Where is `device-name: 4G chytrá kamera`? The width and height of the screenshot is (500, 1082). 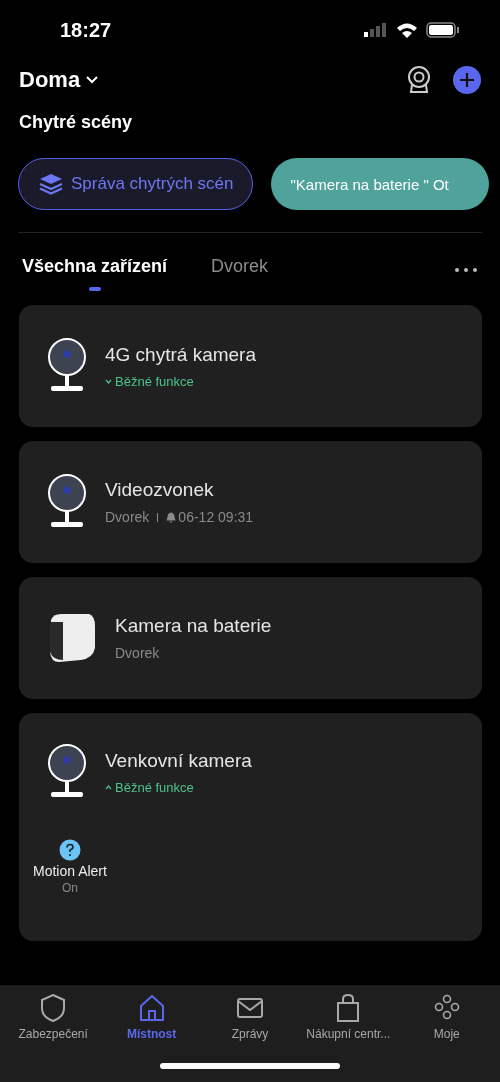 device-name: 4G chytrá kamera is located at coordinates (180, 354).